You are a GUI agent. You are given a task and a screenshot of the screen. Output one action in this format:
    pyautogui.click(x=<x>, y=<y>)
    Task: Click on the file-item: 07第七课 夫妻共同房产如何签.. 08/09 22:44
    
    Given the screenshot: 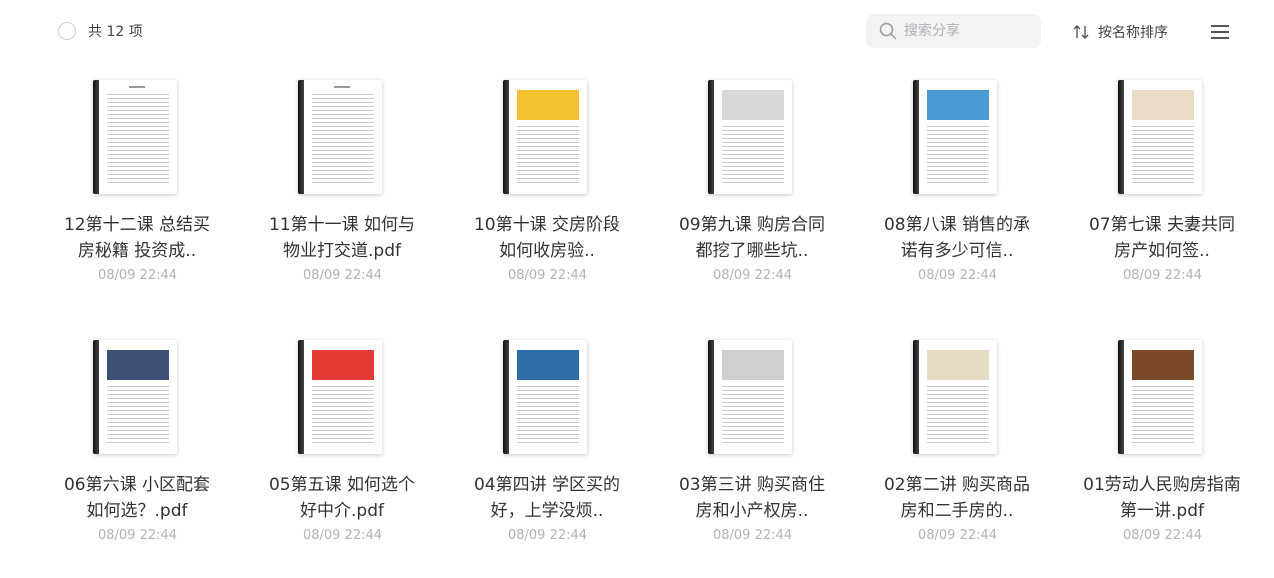 What is the action you would take?
    pyautogui.click(x=1162, y=194)
    